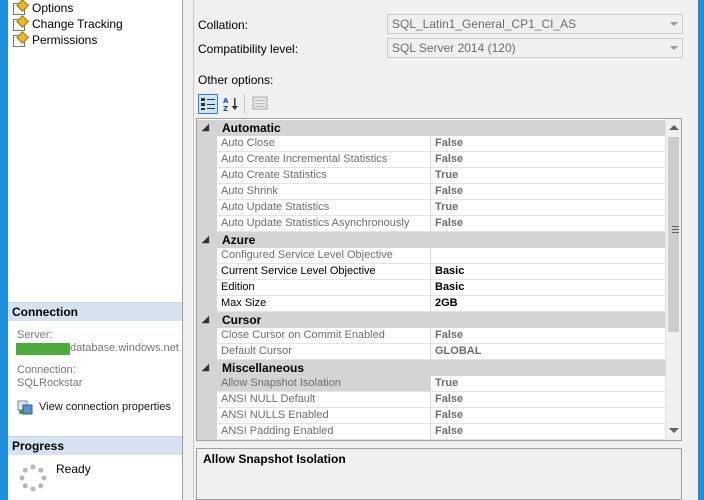 Image resolution: width=704 pixels, height=500 pixels. I want to click on grid-category-name: Cursor, so click(242, 320).